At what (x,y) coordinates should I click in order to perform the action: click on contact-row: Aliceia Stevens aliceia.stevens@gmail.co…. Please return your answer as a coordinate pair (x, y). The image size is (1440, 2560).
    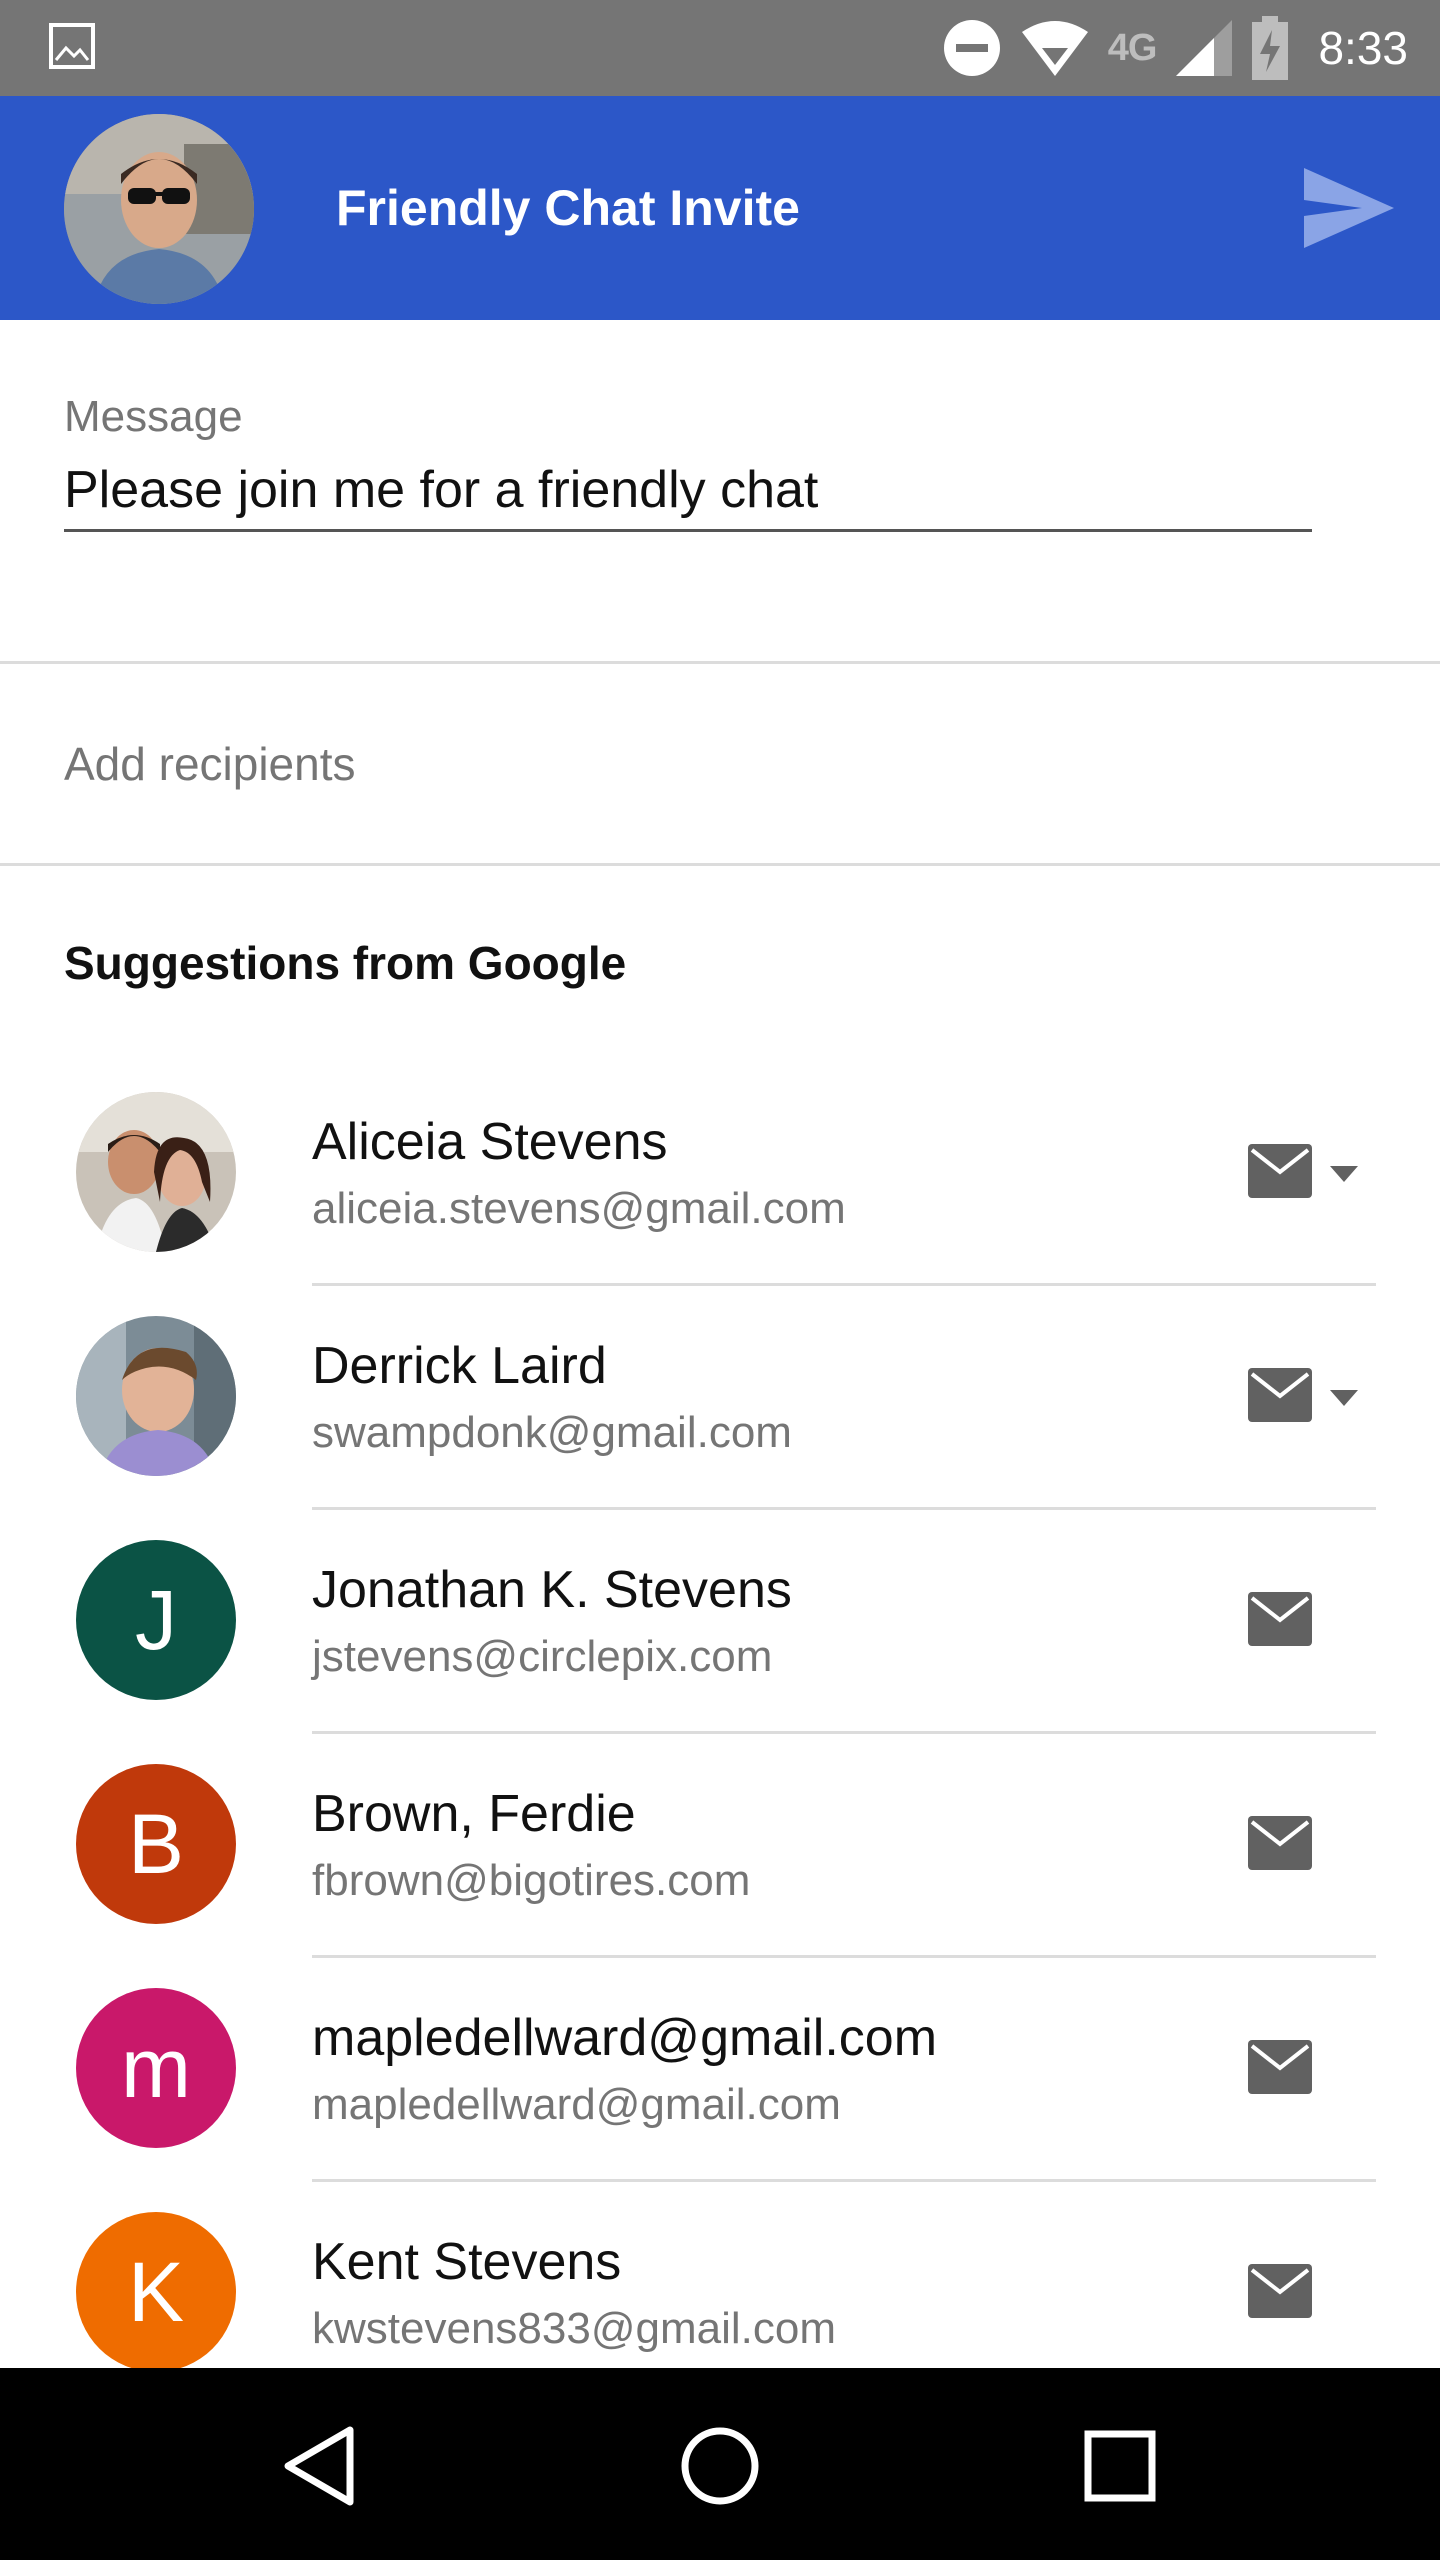
    Looking at the image, I should click on (720, 1174).